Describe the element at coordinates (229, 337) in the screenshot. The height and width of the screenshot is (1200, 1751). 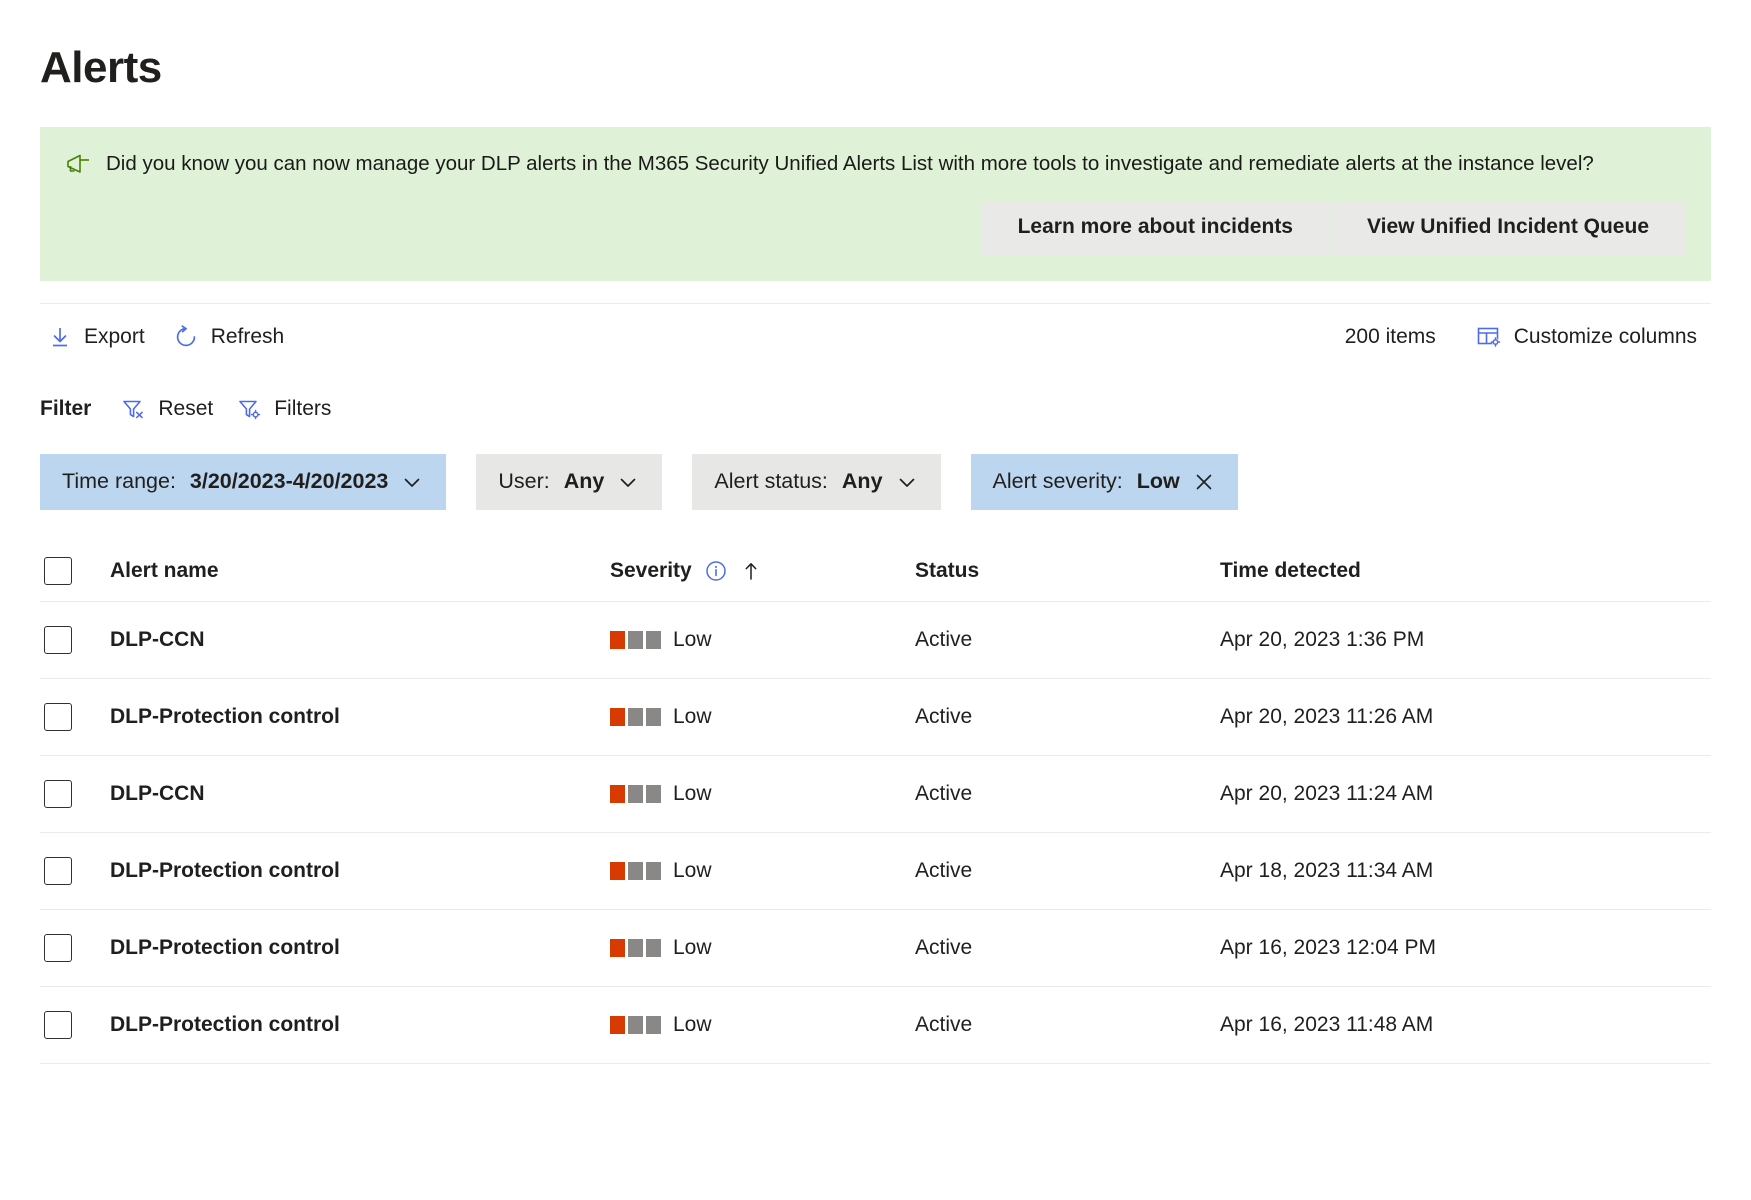
I see `refresh-button: Refresh` at that location.